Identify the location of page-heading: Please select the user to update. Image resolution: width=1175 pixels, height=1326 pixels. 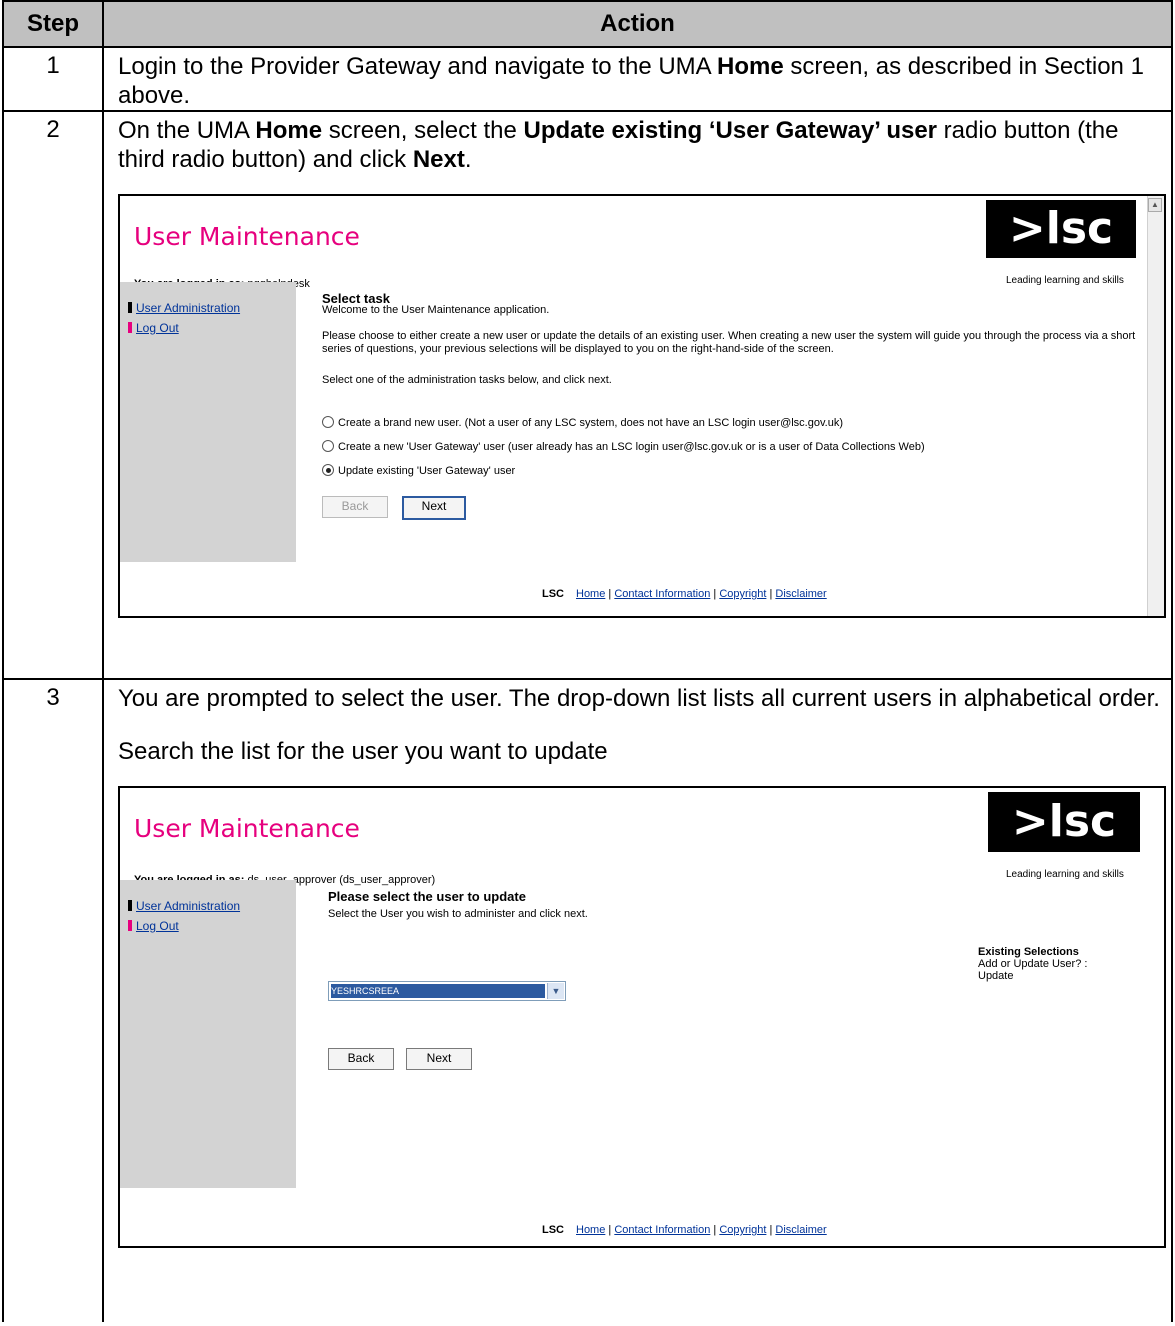
(427, 896).